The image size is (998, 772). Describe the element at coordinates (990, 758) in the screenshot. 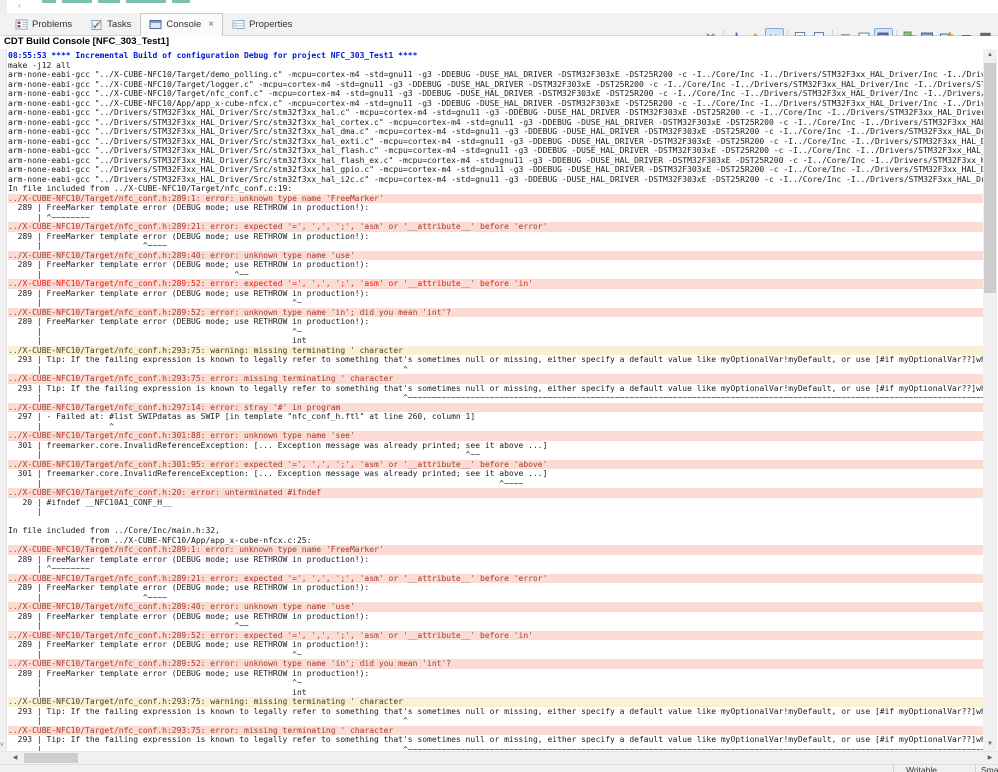

I see `scroll-right-icon: ▶` at that location.